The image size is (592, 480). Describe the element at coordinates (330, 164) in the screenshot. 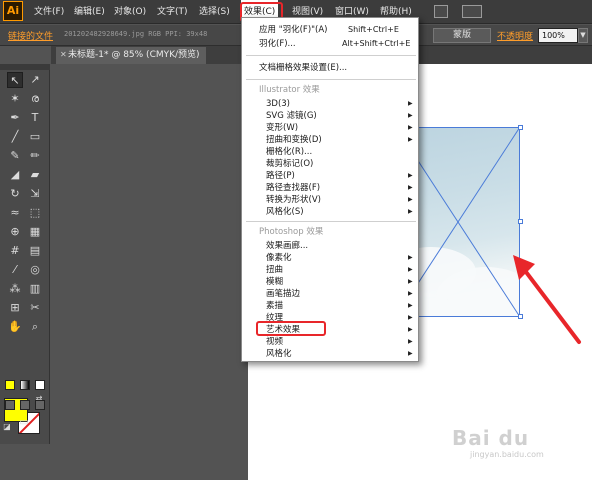

I see `menu-item-crop-marks: 裁剪标记(O)` at that location.